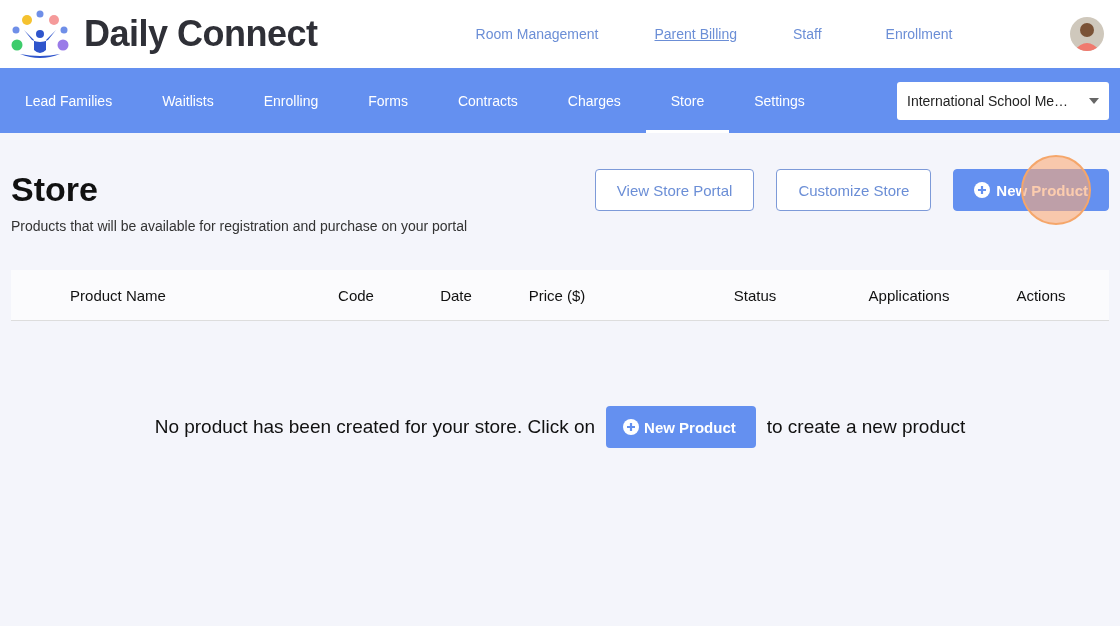  I want to click on nav-link: Enrollment, so click(919, 34).